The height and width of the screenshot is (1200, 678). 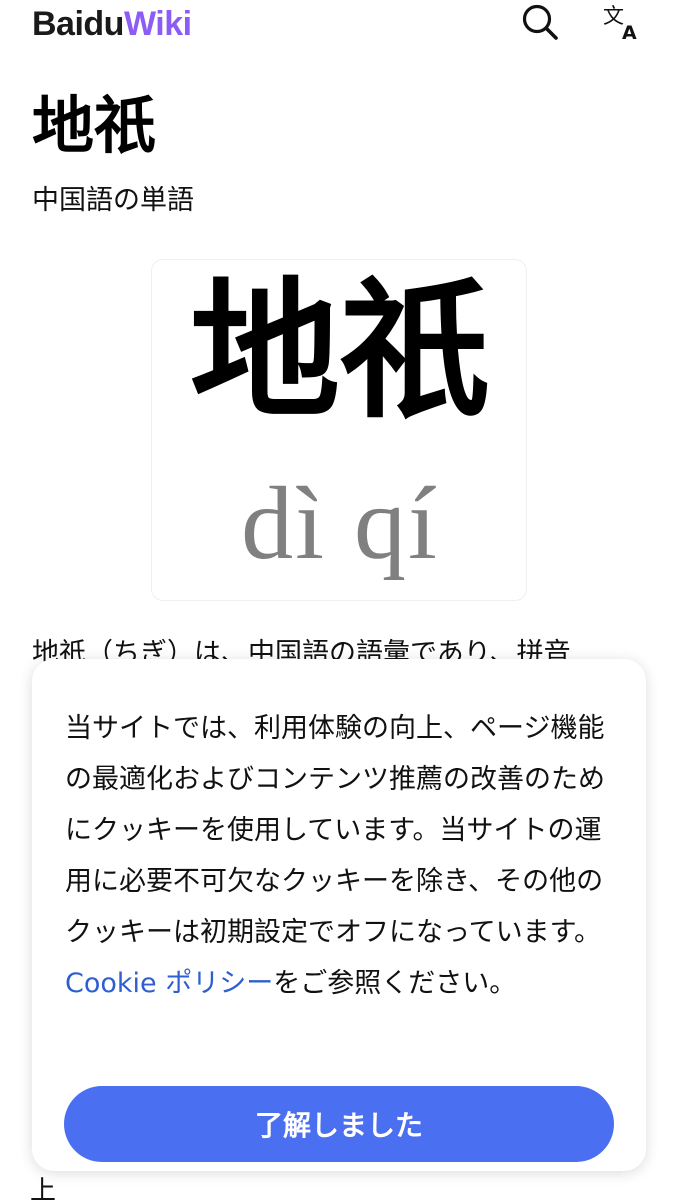 I want to click on article-text-fragment: 上, so click(x=43, y=1188).